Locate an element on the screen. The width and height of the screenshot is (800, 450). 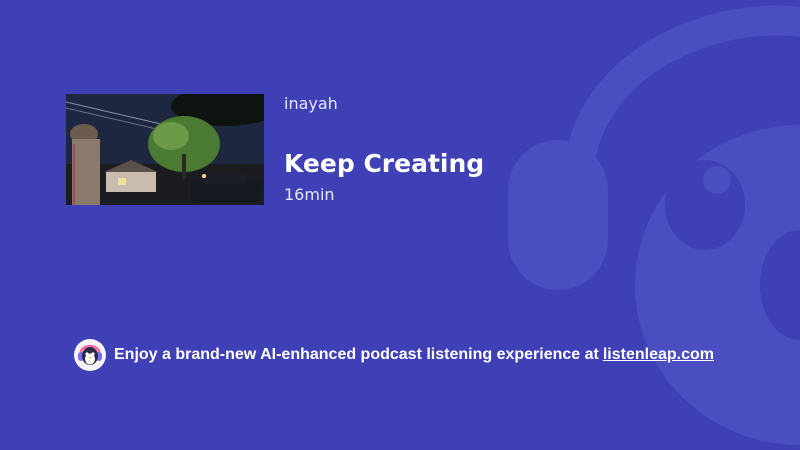
cover-image is located at coordinates (165, 149).